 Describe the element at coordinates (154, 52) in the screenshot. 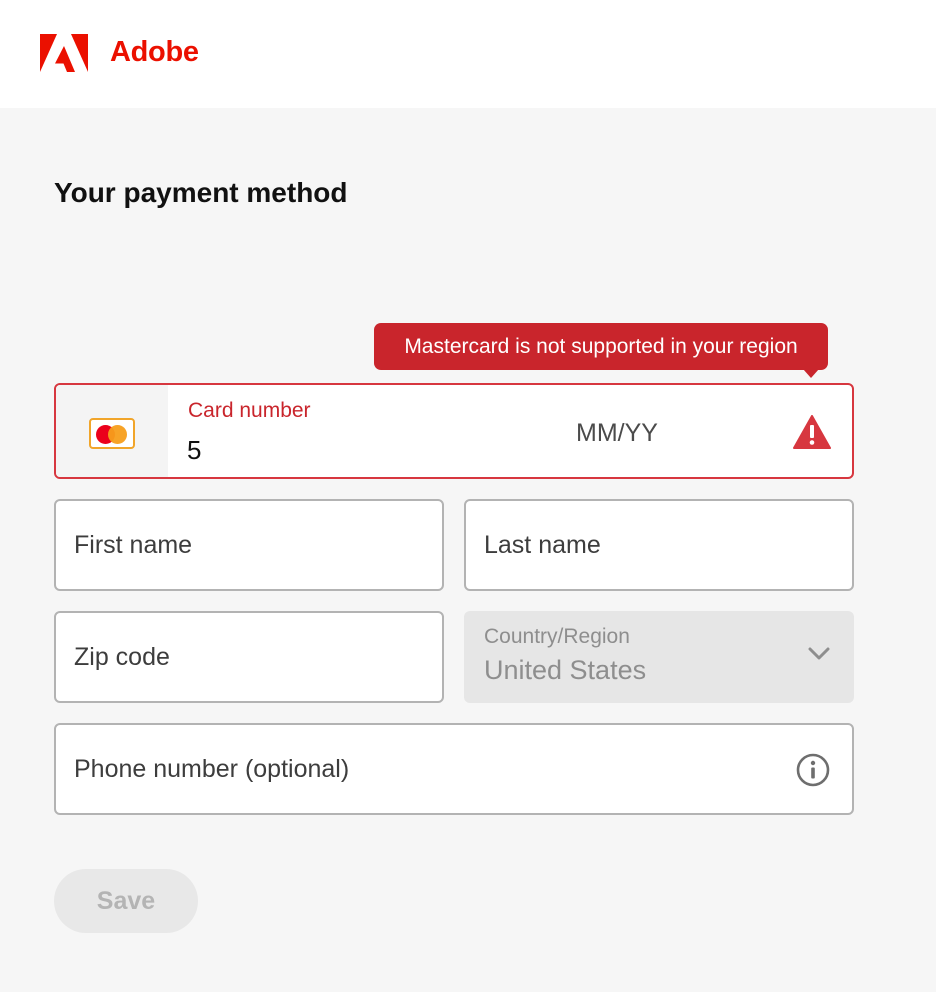

I see `brand-name: Adobe` at that location.